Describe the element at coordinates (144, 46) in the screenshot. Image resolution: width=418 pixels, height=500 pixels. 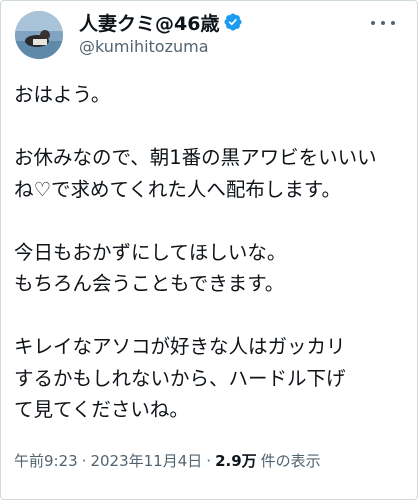
I see `author-handle: @kumihitozuma` at that location.